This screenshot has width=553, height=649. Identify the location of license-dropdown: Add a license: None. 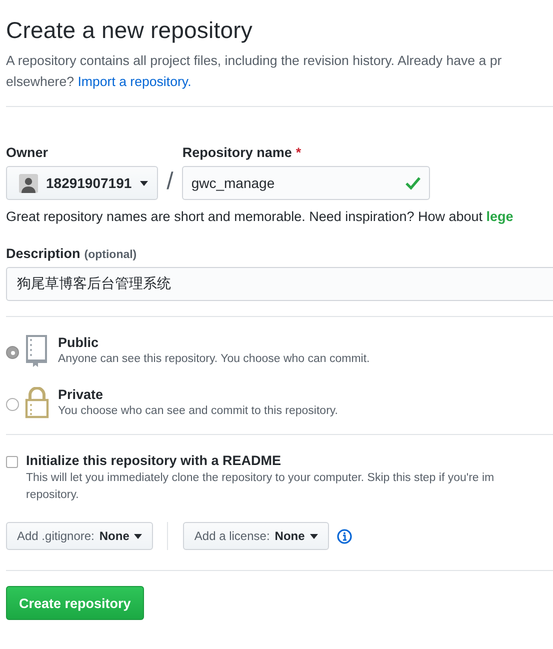
(256, 536).